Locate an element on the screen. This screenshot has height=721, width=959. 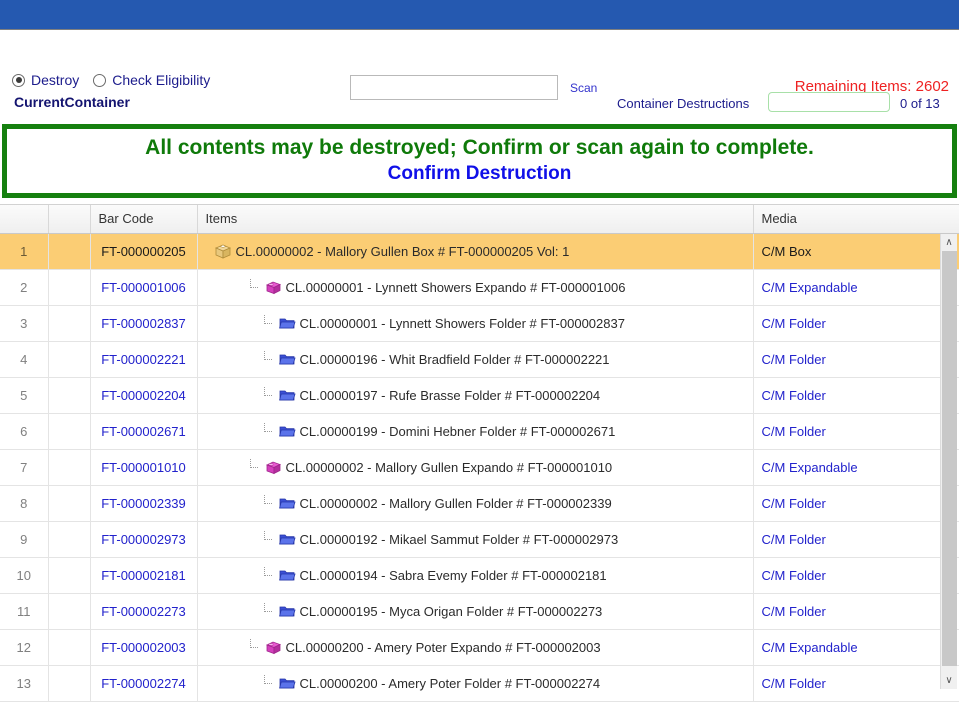
column-header-items: Items is located at coordinates (475, 219).